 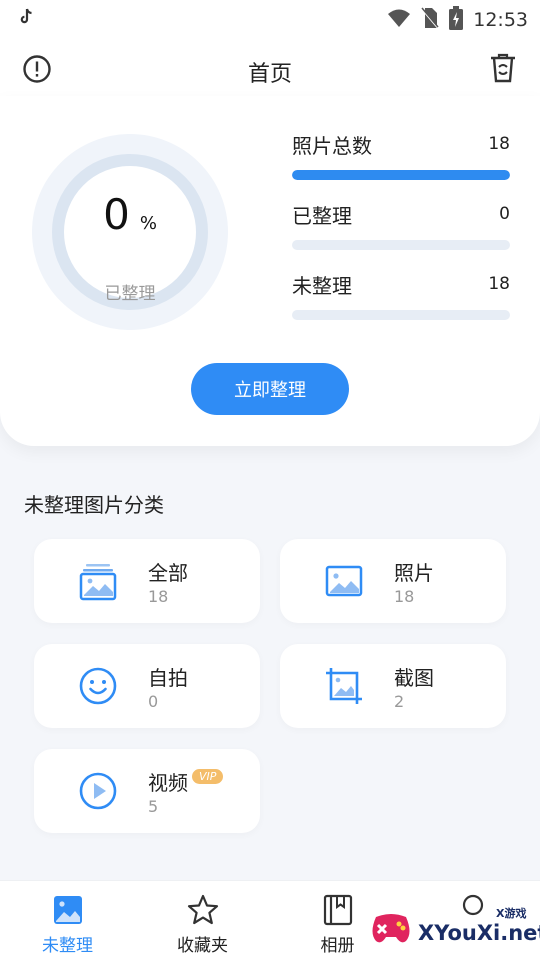 I want to click on crop-image-icon, so click(x=344, y=686).